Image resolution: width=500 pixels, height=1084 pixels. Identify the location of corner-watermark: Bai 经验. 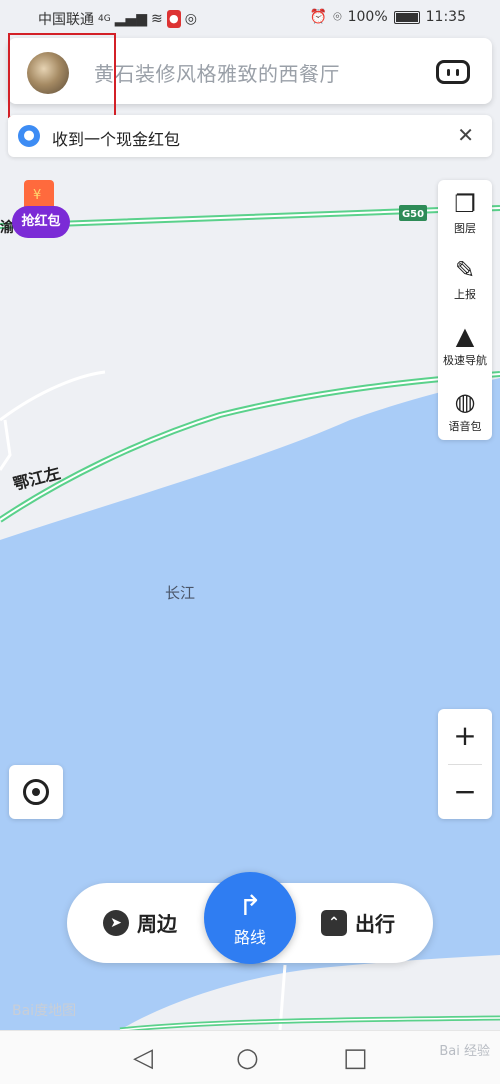
(464, 1051).